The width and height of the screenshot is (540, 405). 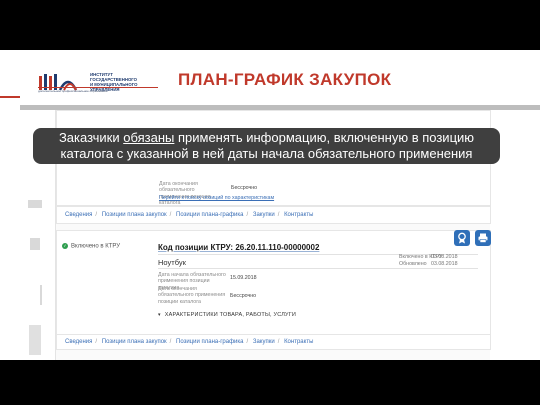 What do you see at coordinates (318, 268) in the screenshot?
I see `divider` at bounding box center [318, 268].